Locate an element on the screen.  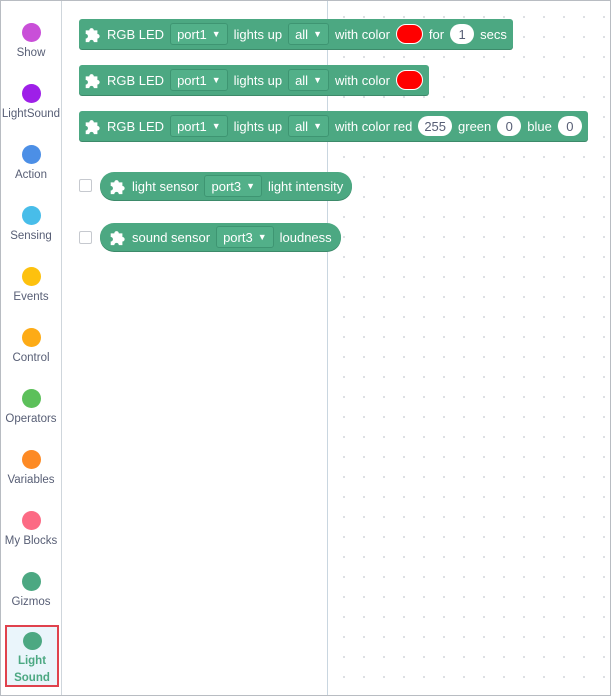
block-text: green is located at coordinates (475, 126).